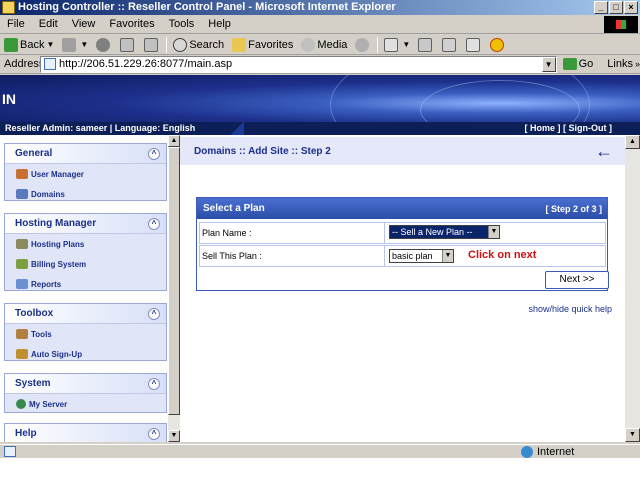 Image resolution: width=640 pixels, height=480 pixels. Describe the element at coordinates (384, 256) in the screenshot. I see `row-divider` at that location.